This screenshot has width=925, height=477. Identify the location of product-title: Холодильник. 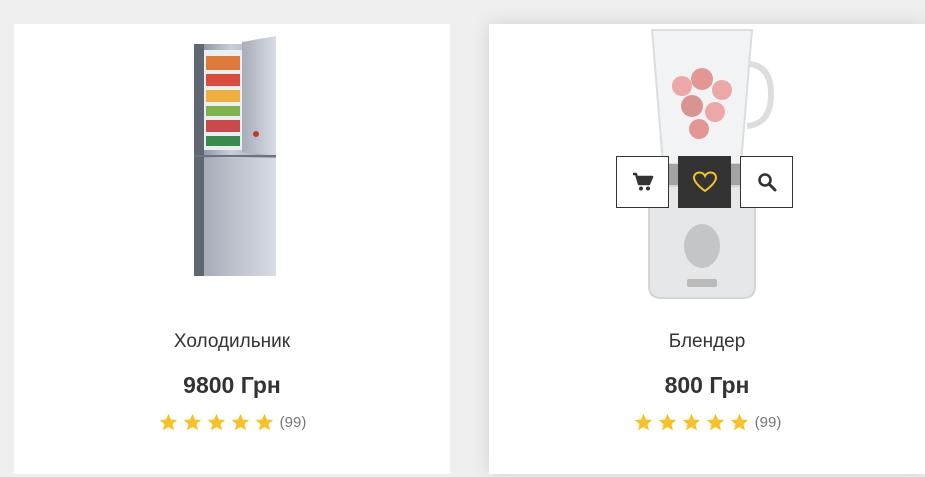
(232, 342).